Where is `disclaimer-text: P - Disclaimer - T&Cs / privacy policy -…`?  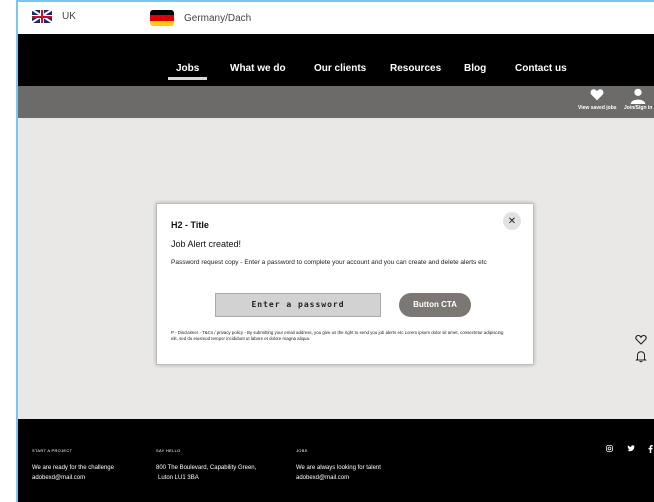 disclaimer-text: P - Disclaimer - T&Cs / privacy policy -… is located at coordinates (337, 335).